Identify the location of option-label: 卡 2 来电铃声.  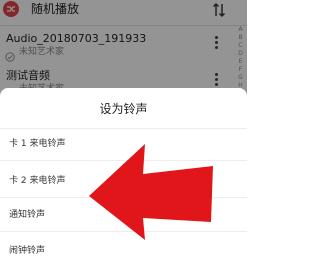
(37, 181).